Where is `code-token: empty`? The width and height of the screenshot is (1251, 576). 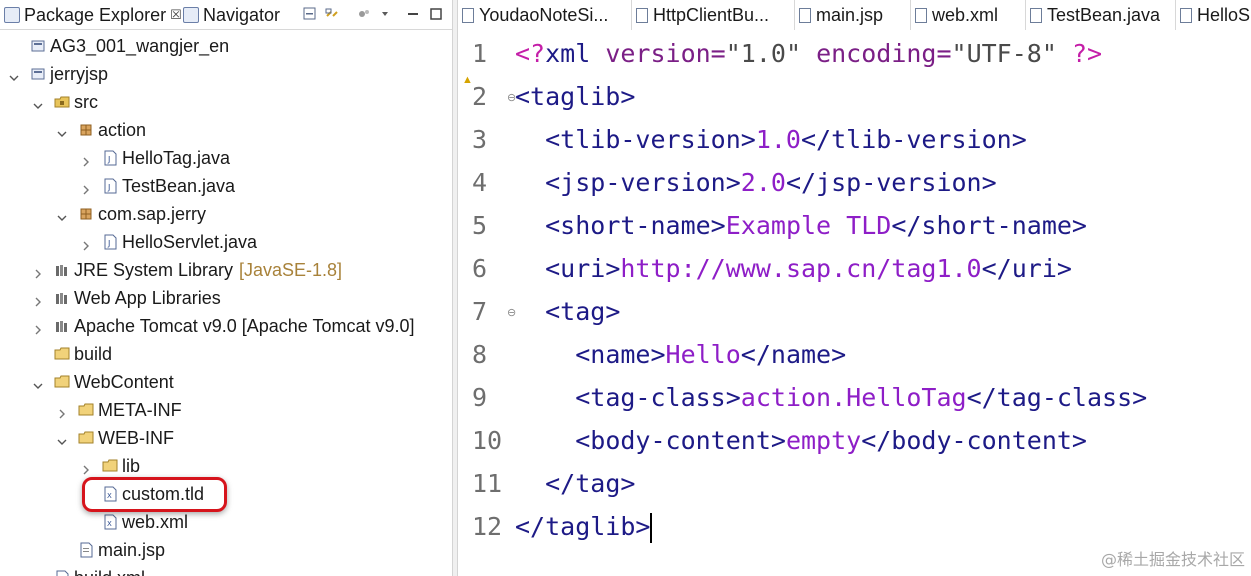
code-token: empty is located at coordinates (823, 440).